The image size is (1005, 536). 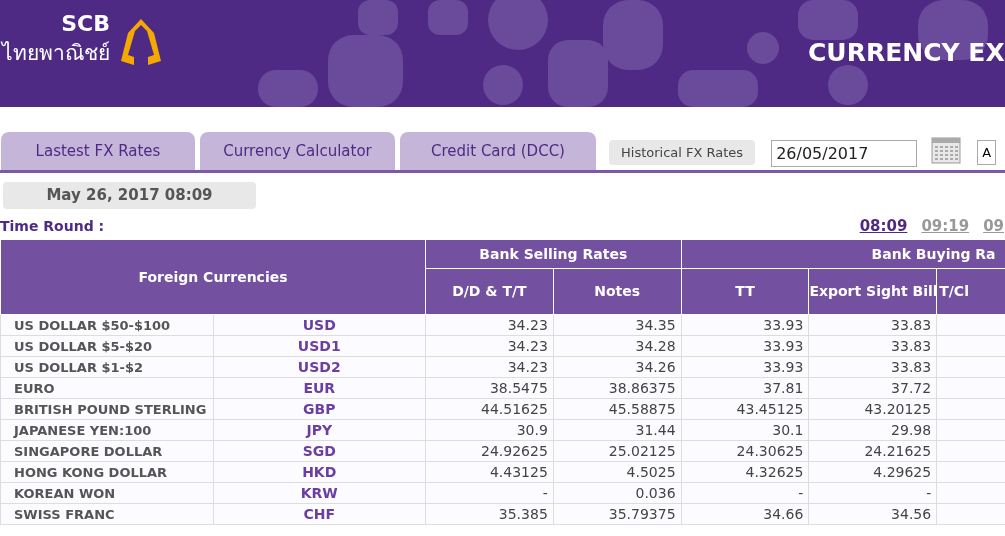 I want to click on go-button: A, so click(x=987, y=152).